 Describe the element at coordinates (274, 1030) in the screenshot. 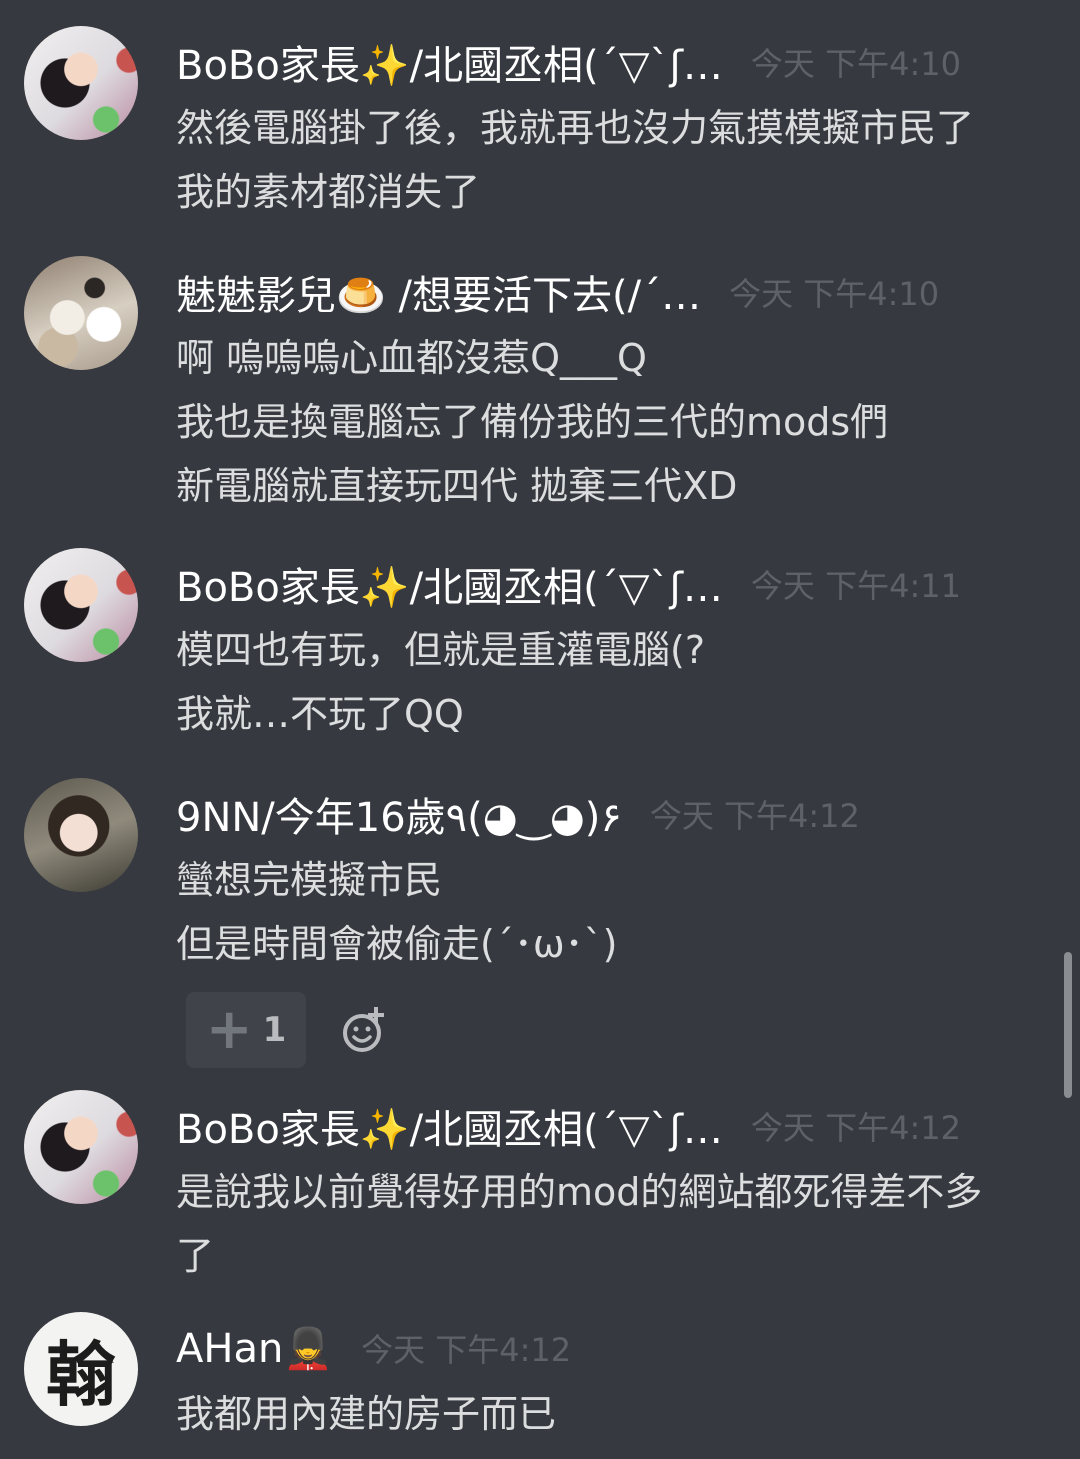

I see `reaction-count: 1` at that location.